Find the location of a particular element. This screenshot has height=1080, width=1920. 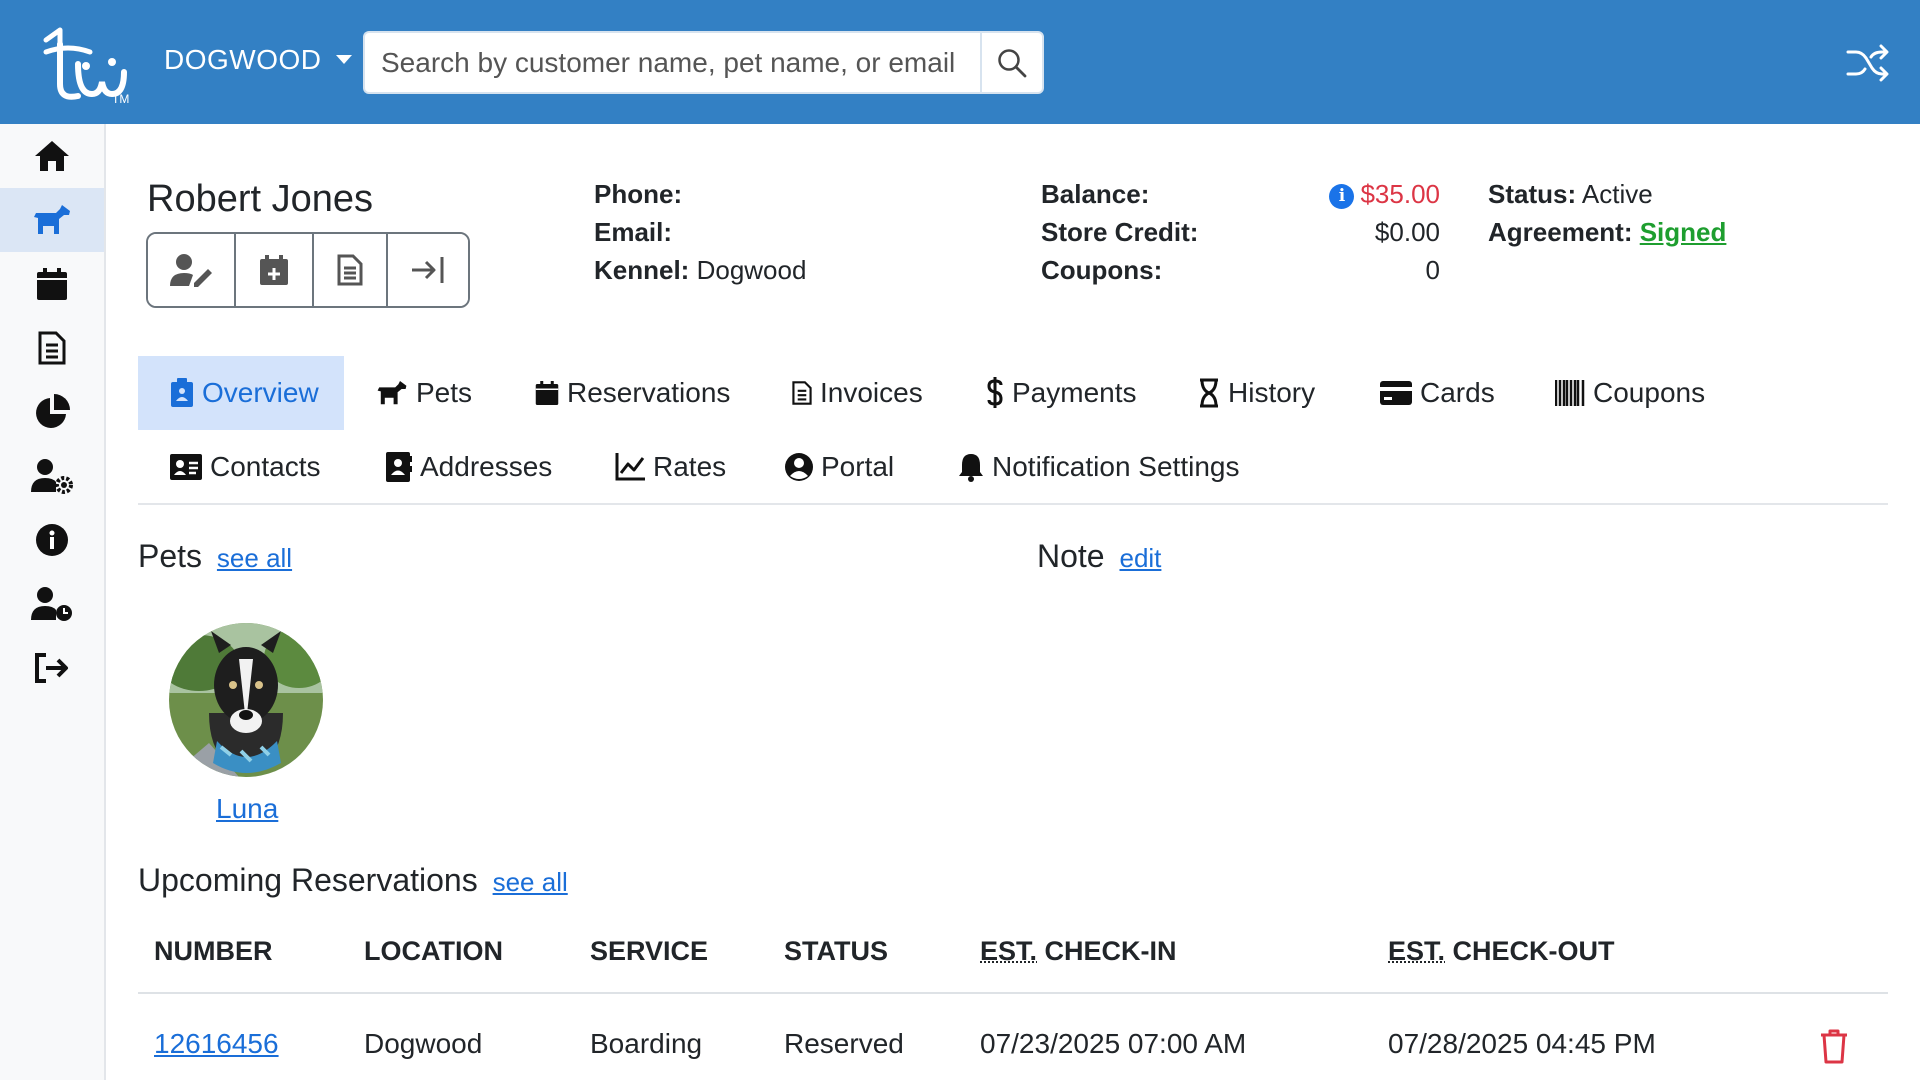

reservation-check-in: 07/23/2025 07:00 AM is located at coordinates (1113, 1043).